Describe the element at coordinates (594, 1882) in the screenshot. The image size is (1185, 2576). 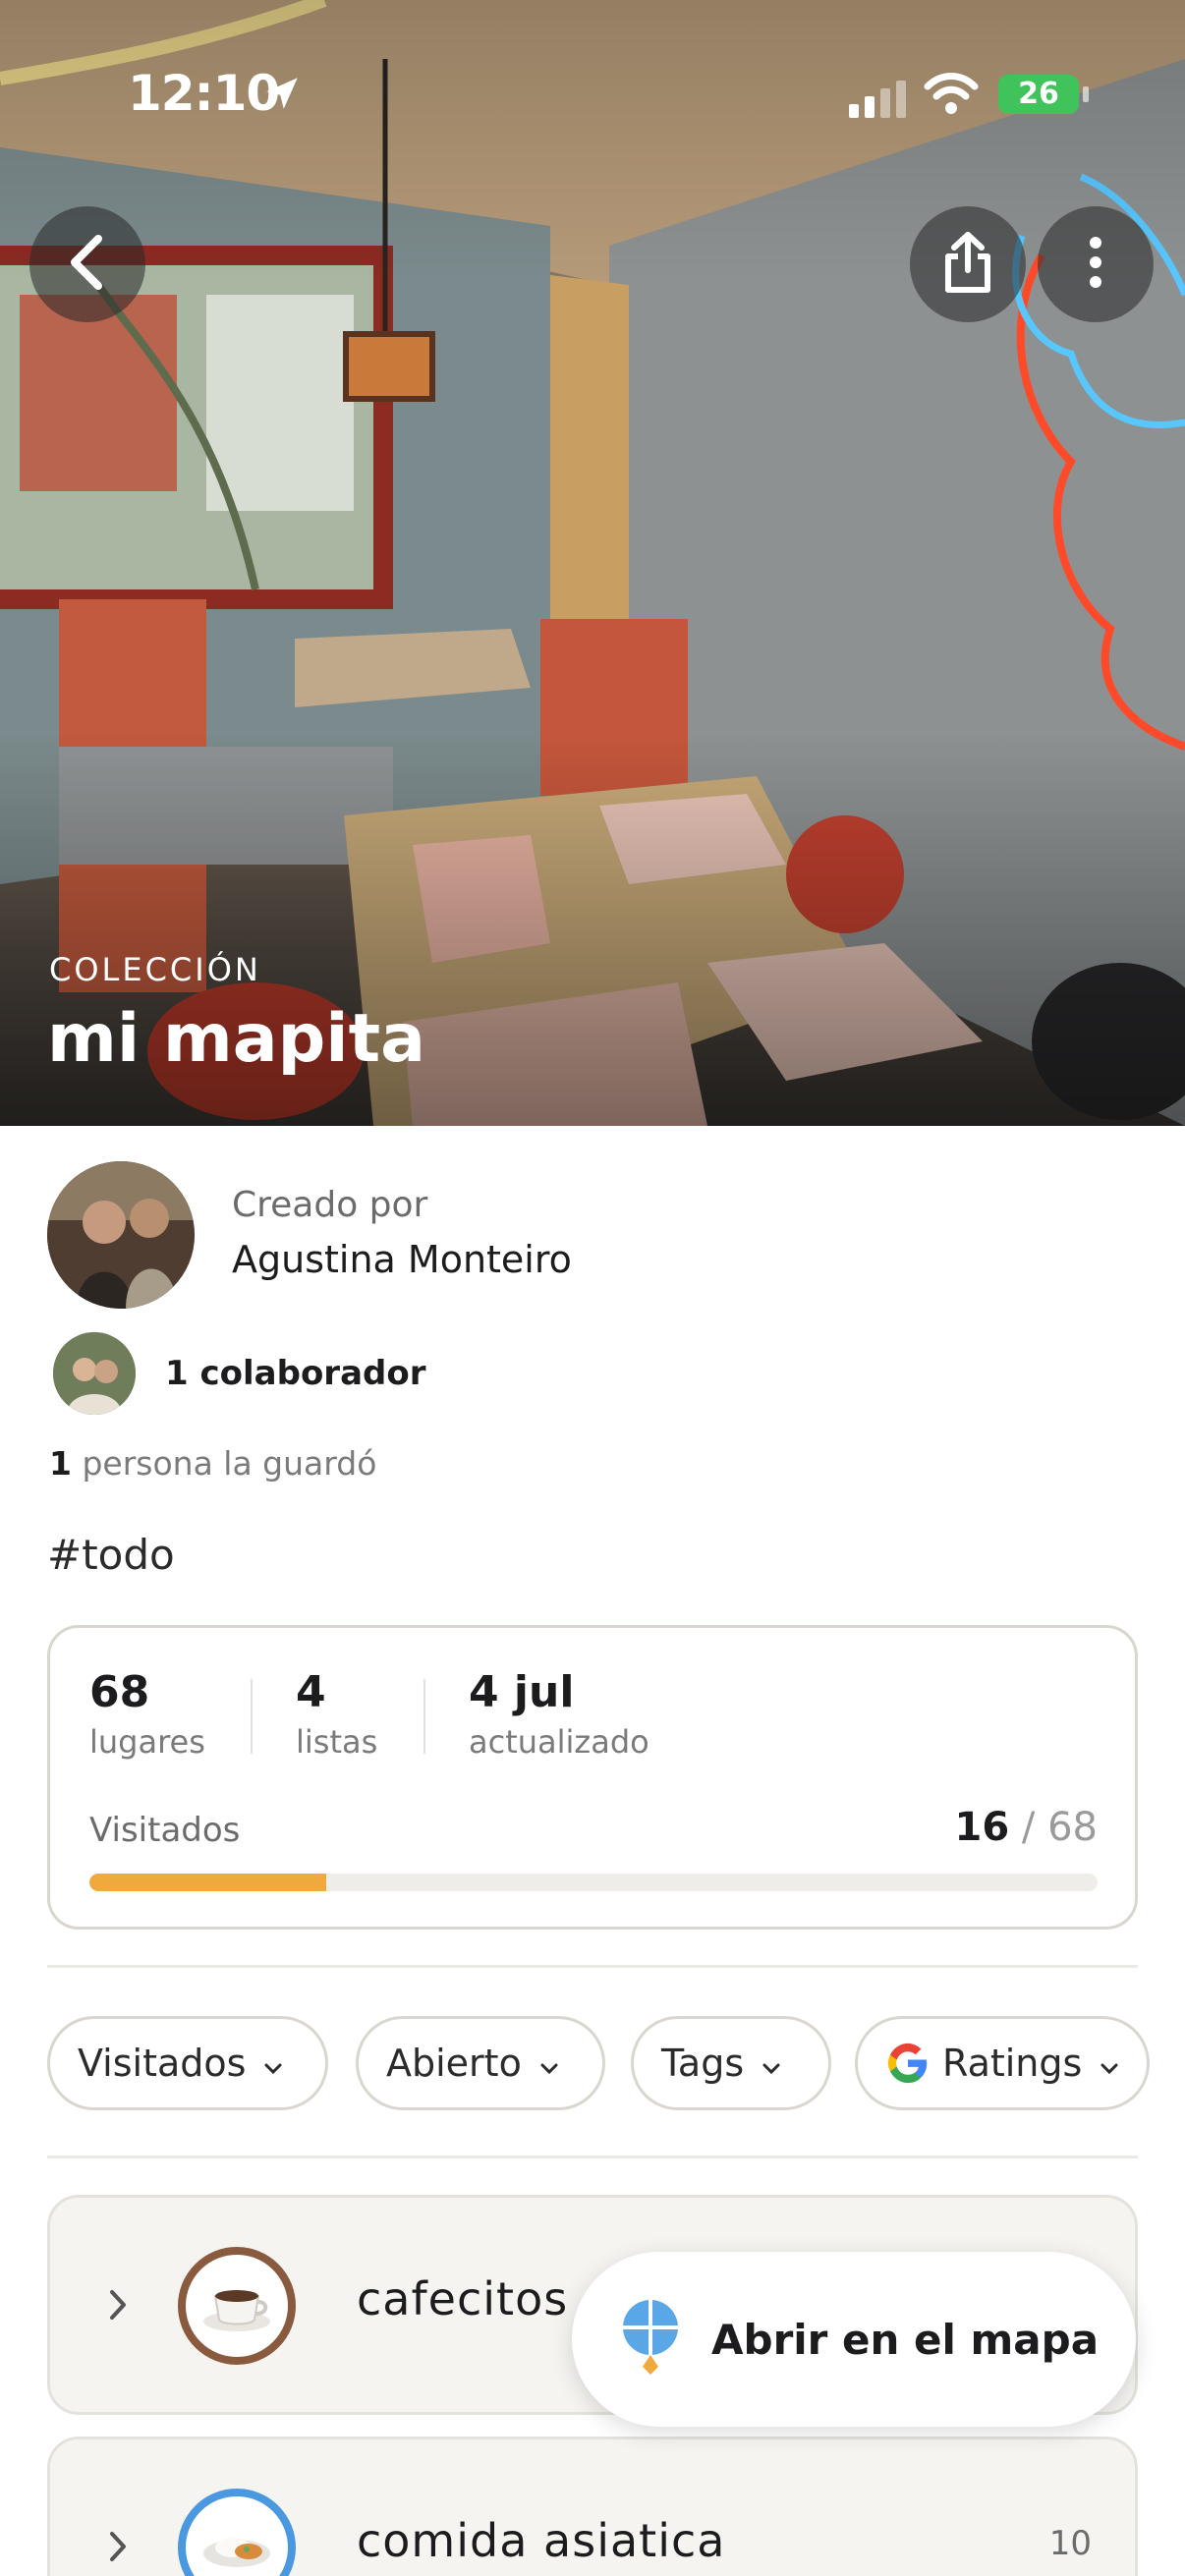
I see `visited-progress-bar` at that location.